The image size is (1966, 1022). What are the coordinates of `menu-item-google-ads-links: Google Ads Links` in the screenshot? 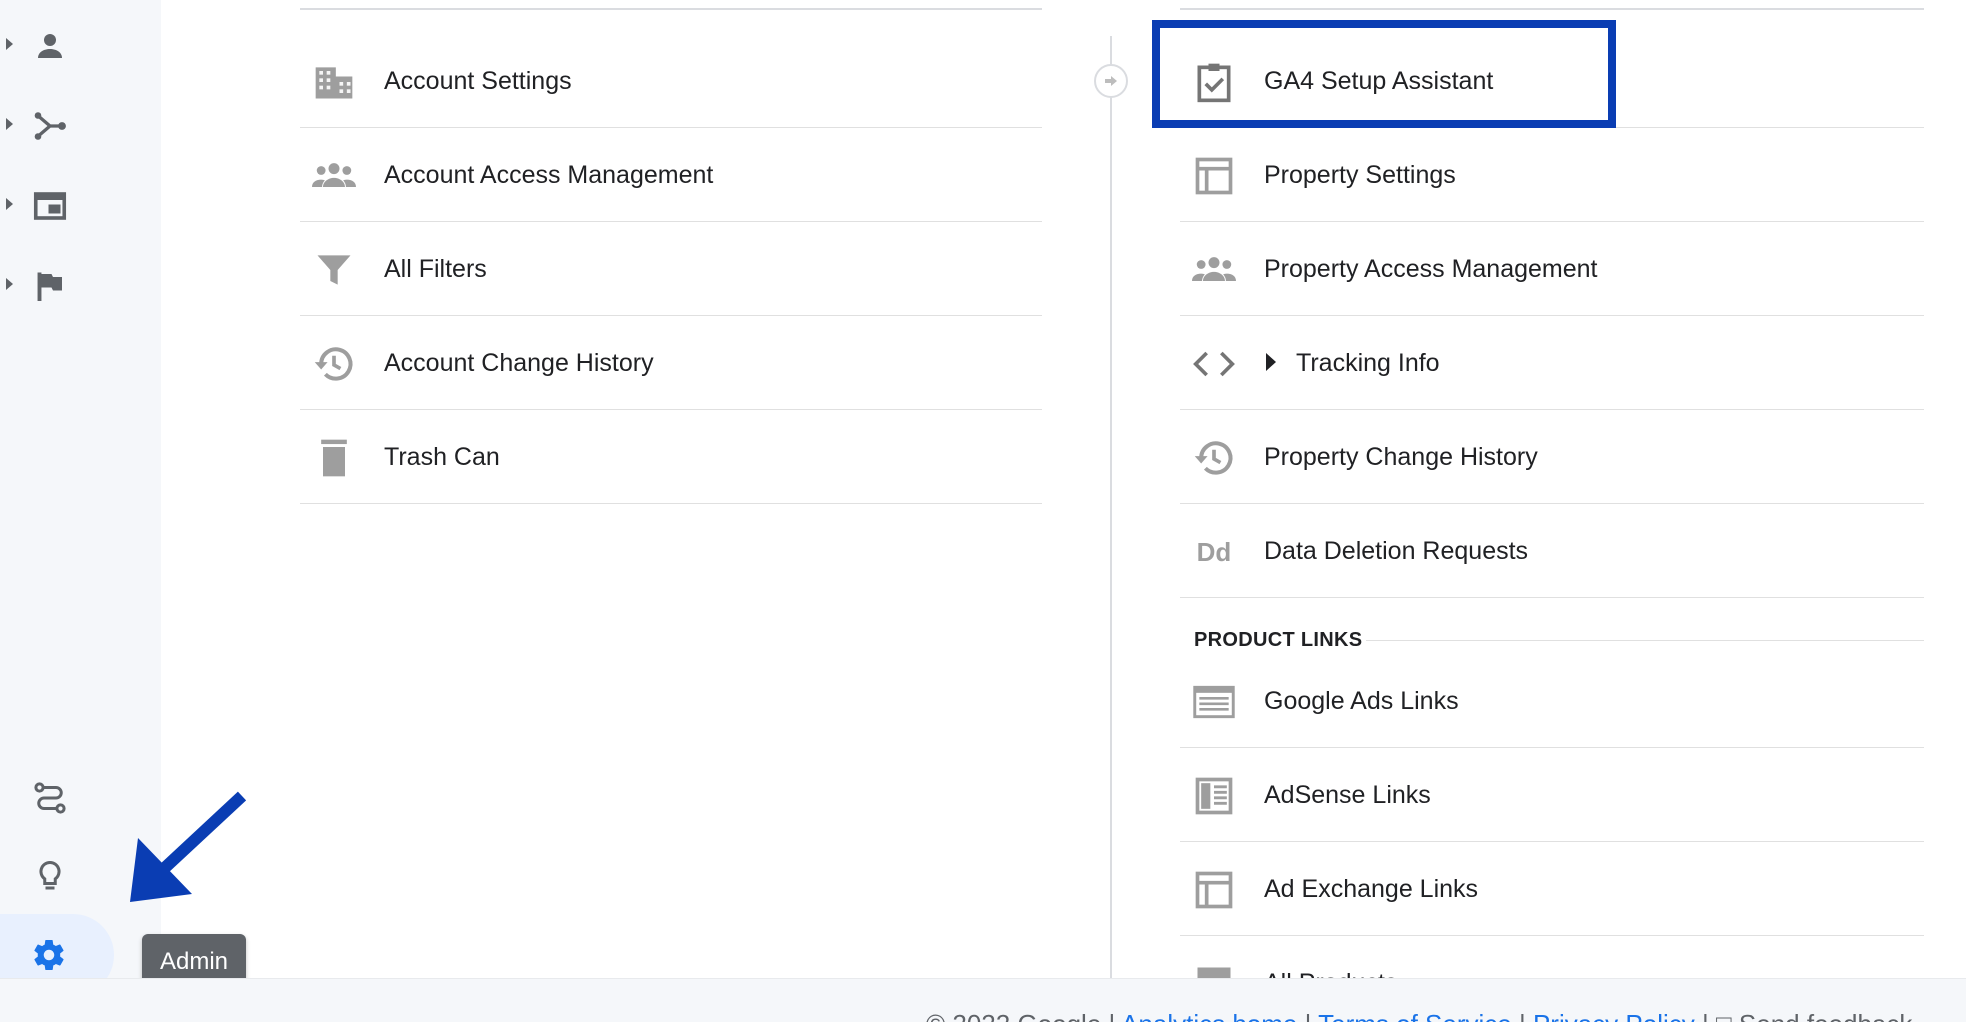 It's located at (1552, 701).